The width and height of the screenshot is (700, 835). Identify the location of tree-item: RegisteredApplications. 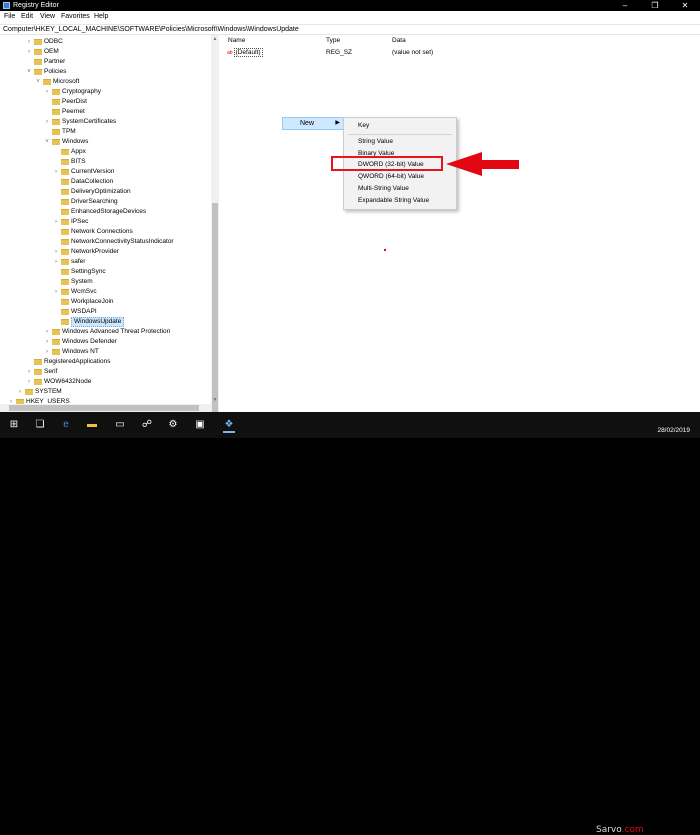
(122, 362).